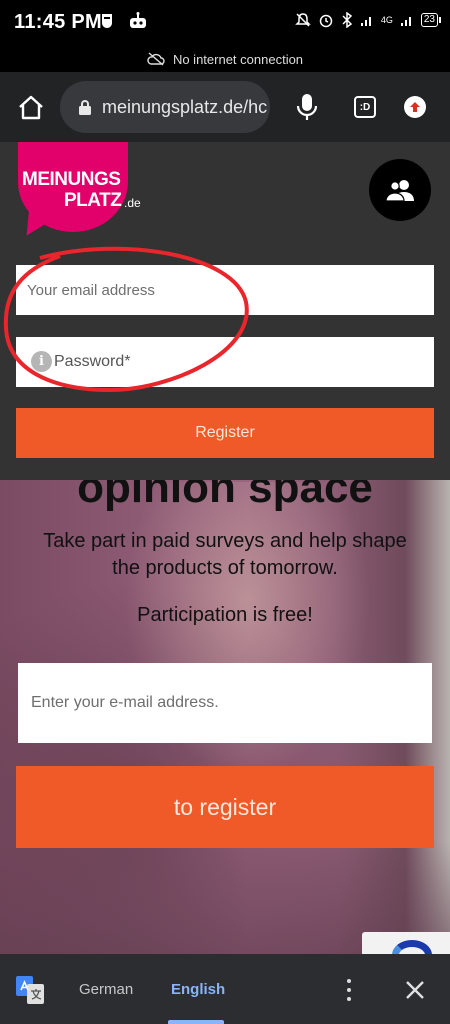 The width and height of the screenshot is (450, 1024). I want to click on tabs-icon: :D, so click(365, 107).